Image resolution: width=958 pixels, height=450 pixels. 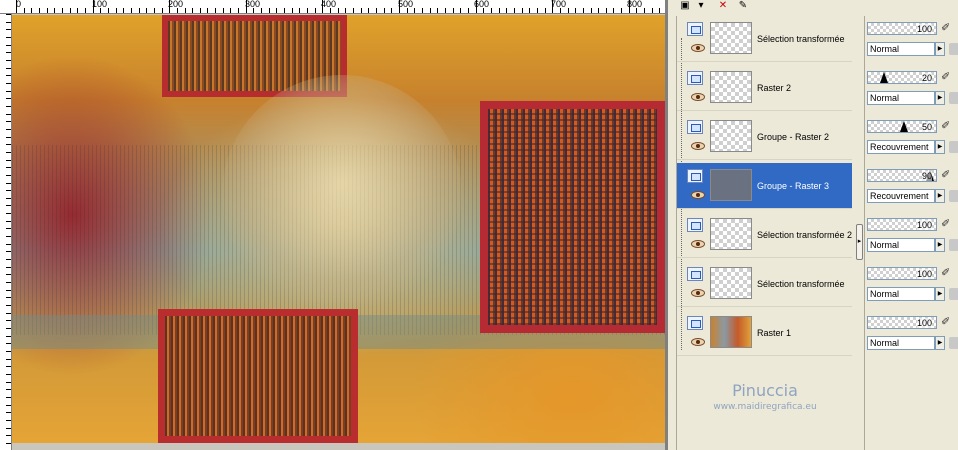 I want to click on delete-layer-icon: ✕, so click(x=723, y=5).